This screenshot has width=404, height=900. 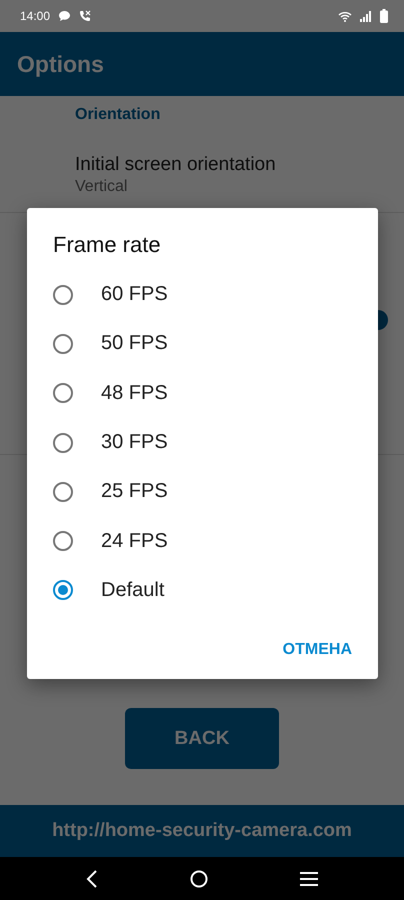 What do you see at coordinates (118, 115) in the screenshot?
I see `category-header: Orientation` at bounding box center [118, 115].